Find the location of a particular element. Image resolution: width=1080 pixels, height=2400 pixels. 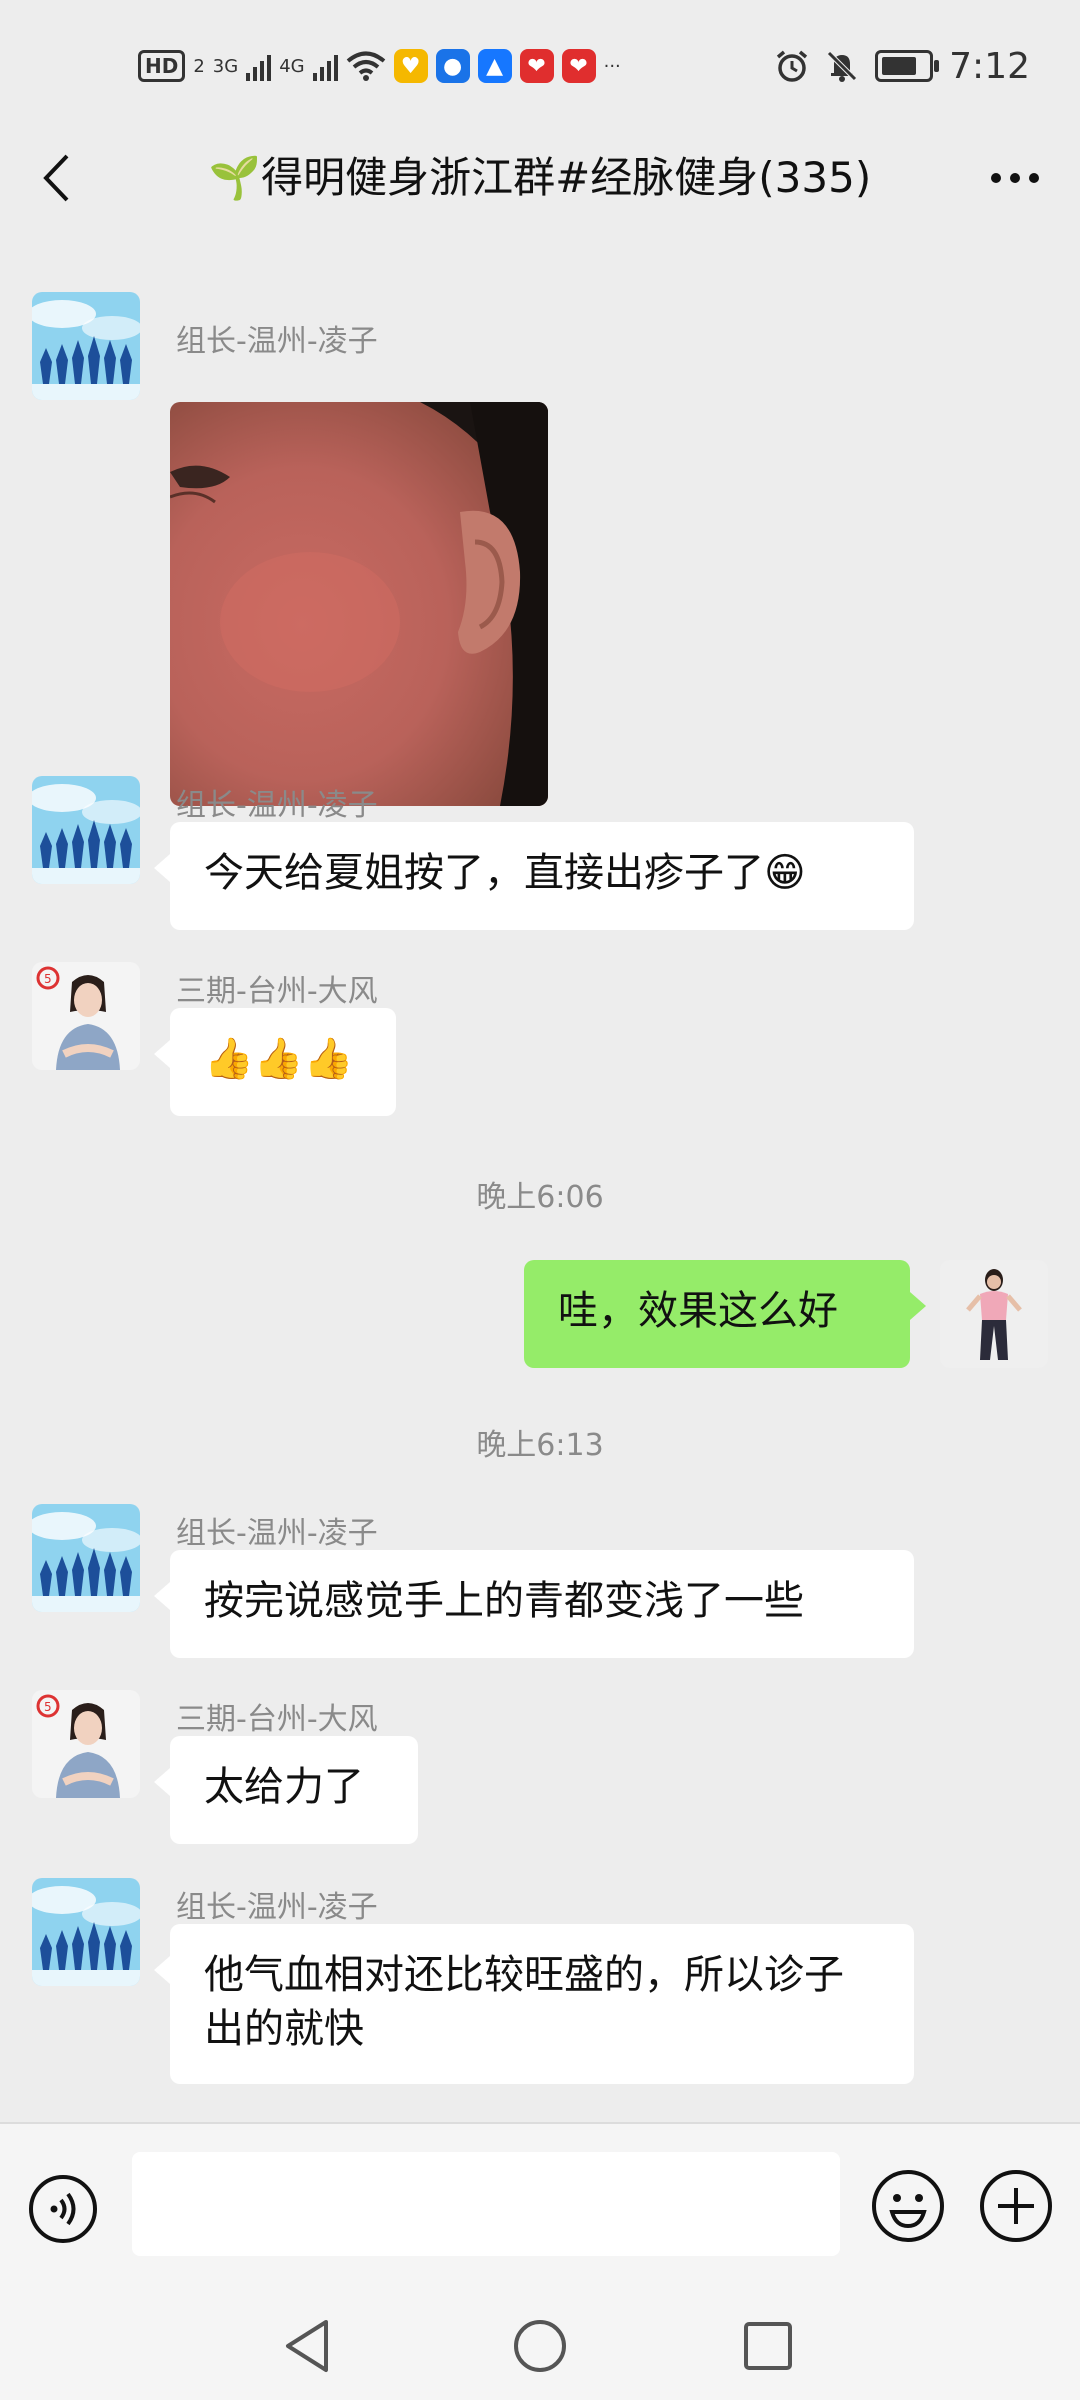

nav-home-button is located at coordinates (540, 2346).